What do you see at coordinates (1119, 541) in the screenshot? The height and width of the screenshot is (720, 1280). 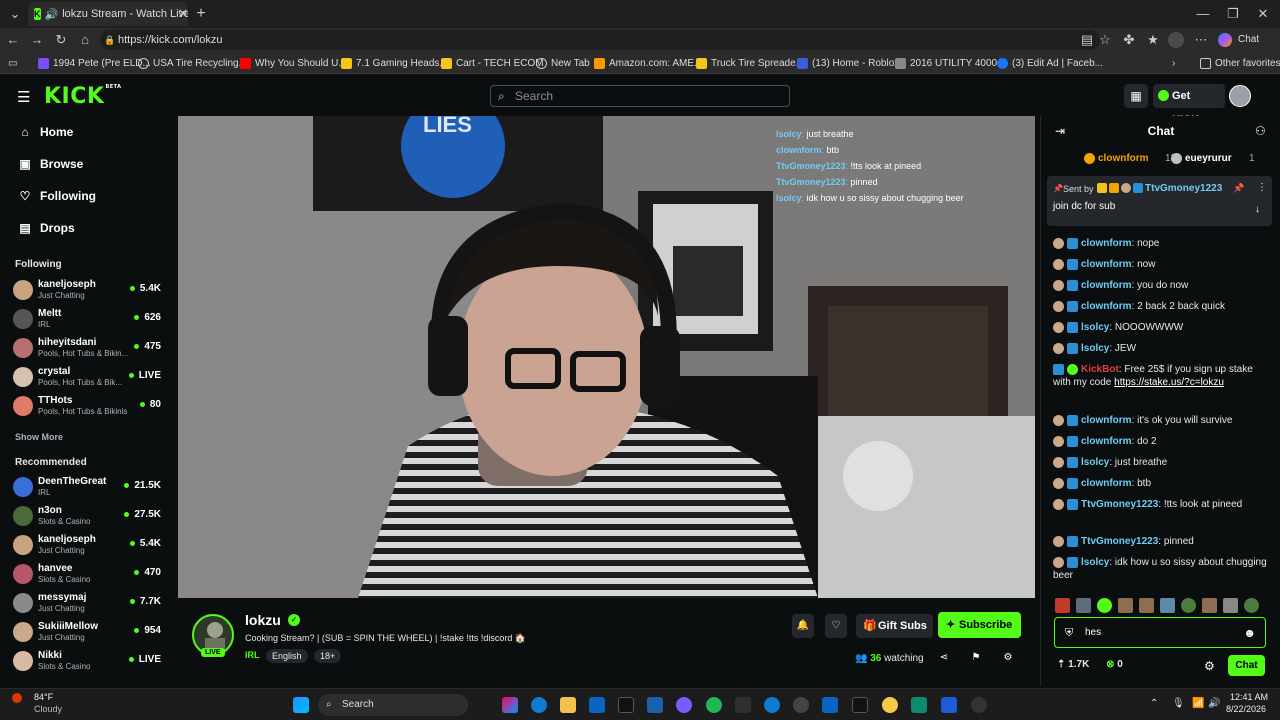 I see `chat-username: TtvGmoney1223` at bounding box center [1119, 541].